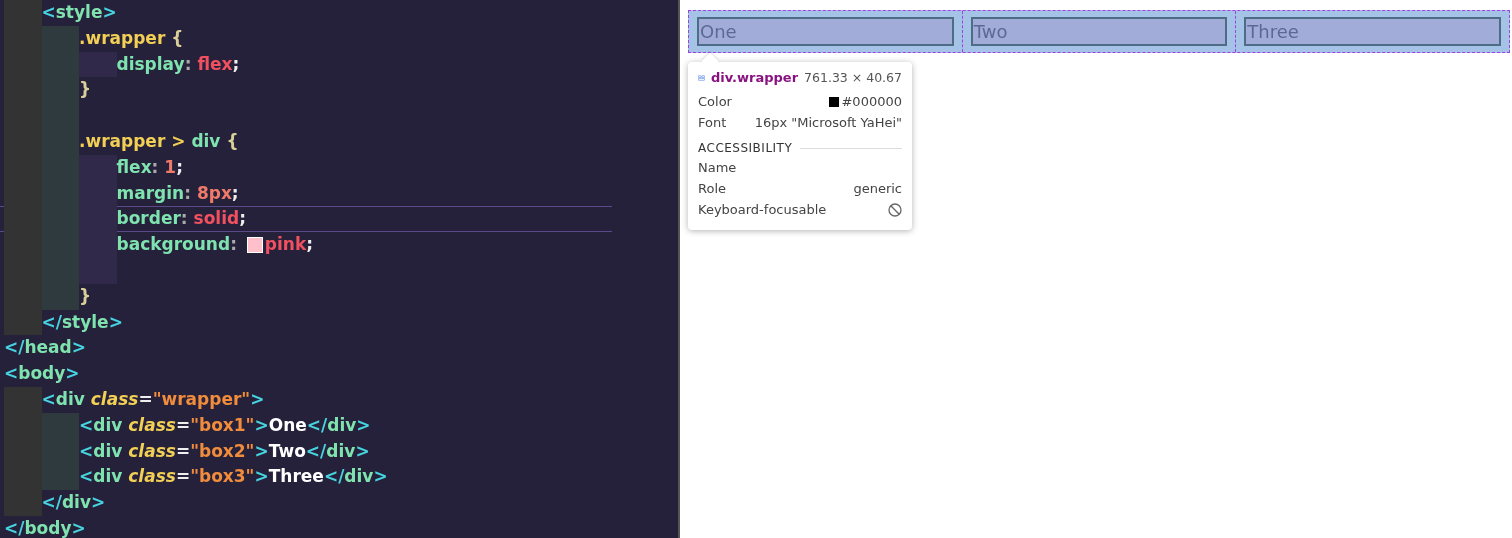  I want to click on flex-item: One, so click(825, 31).